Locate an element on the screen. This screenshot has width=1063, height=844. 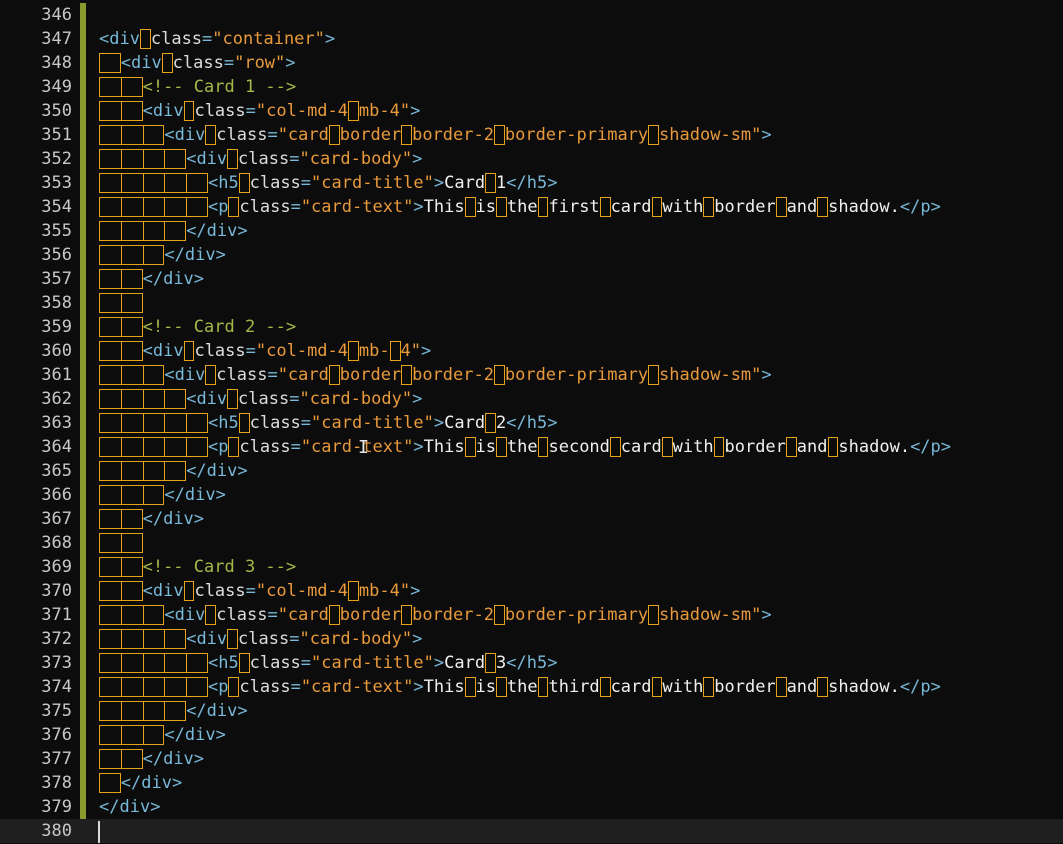
code-line: 363 <h5 class="card-title">Card 2</h5> is located at coordinates (531, 423).